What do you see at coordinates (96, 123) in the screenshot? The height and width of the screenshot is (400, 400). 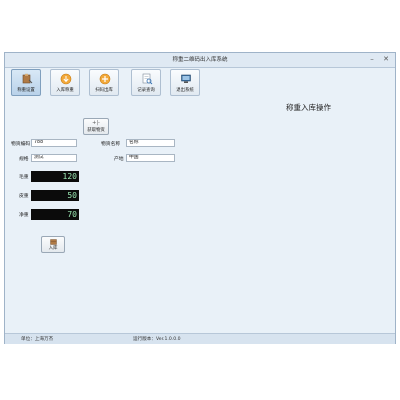 I see `fetch-material-icon: +|-` at bounding box center [96, 123].